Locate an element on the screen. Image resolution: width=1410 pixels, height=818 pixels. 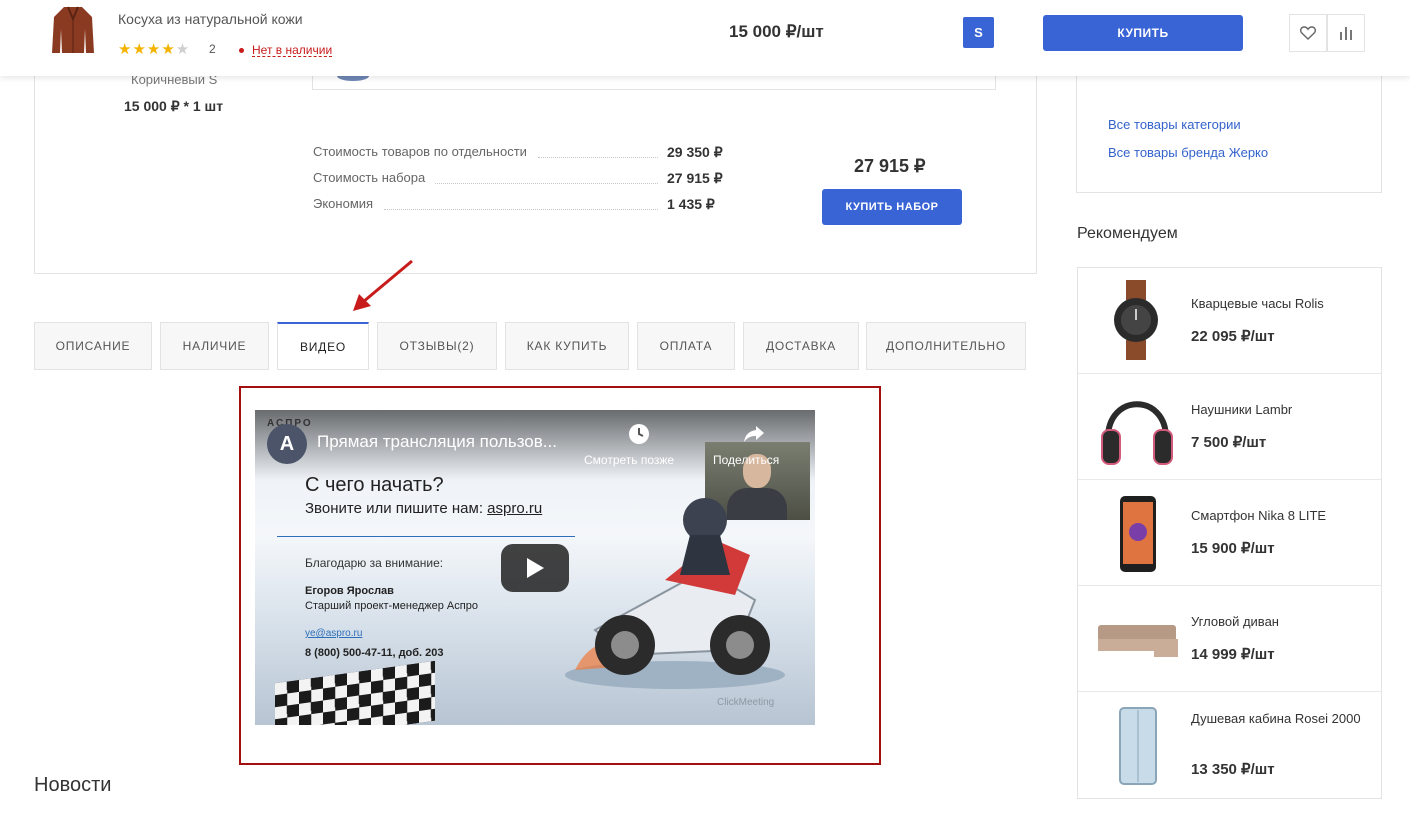
share-label: Поделиться is located at coordinates (746, 460).